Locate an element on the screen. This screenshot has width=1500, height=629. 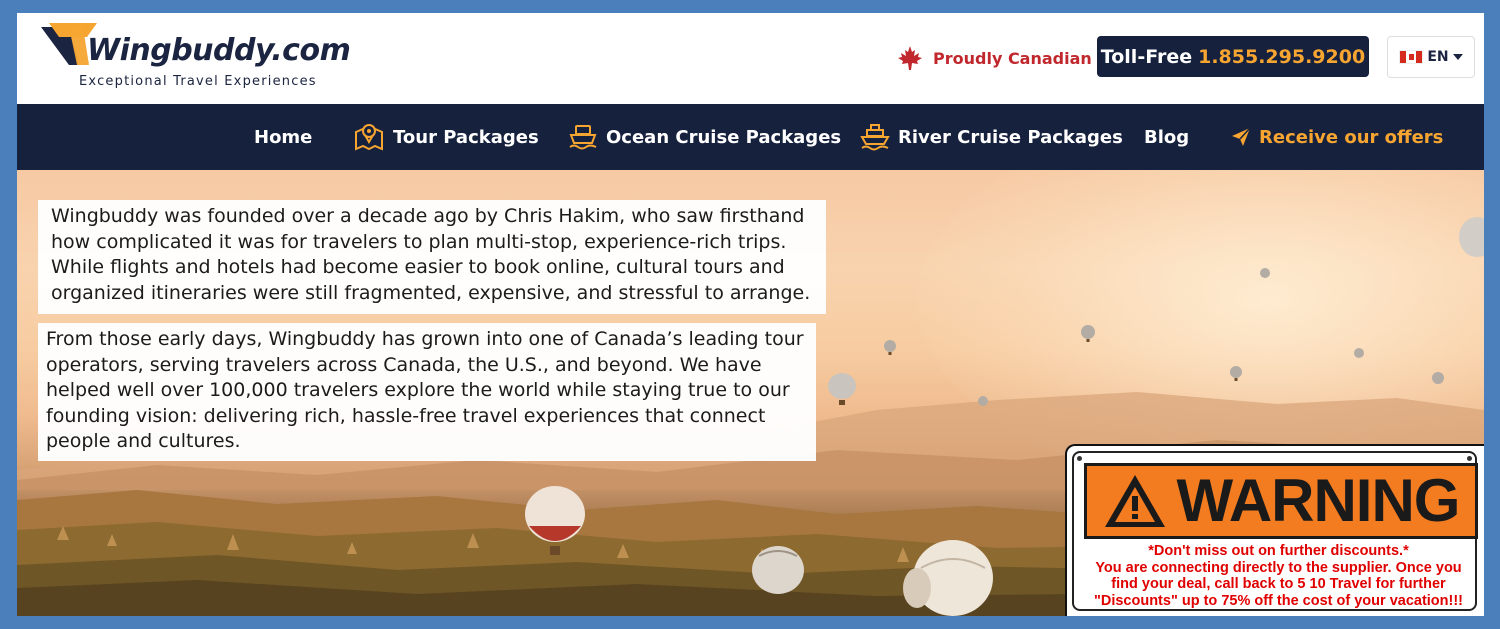
warning-sign: WARNING is located at coordinates (1281, 501).